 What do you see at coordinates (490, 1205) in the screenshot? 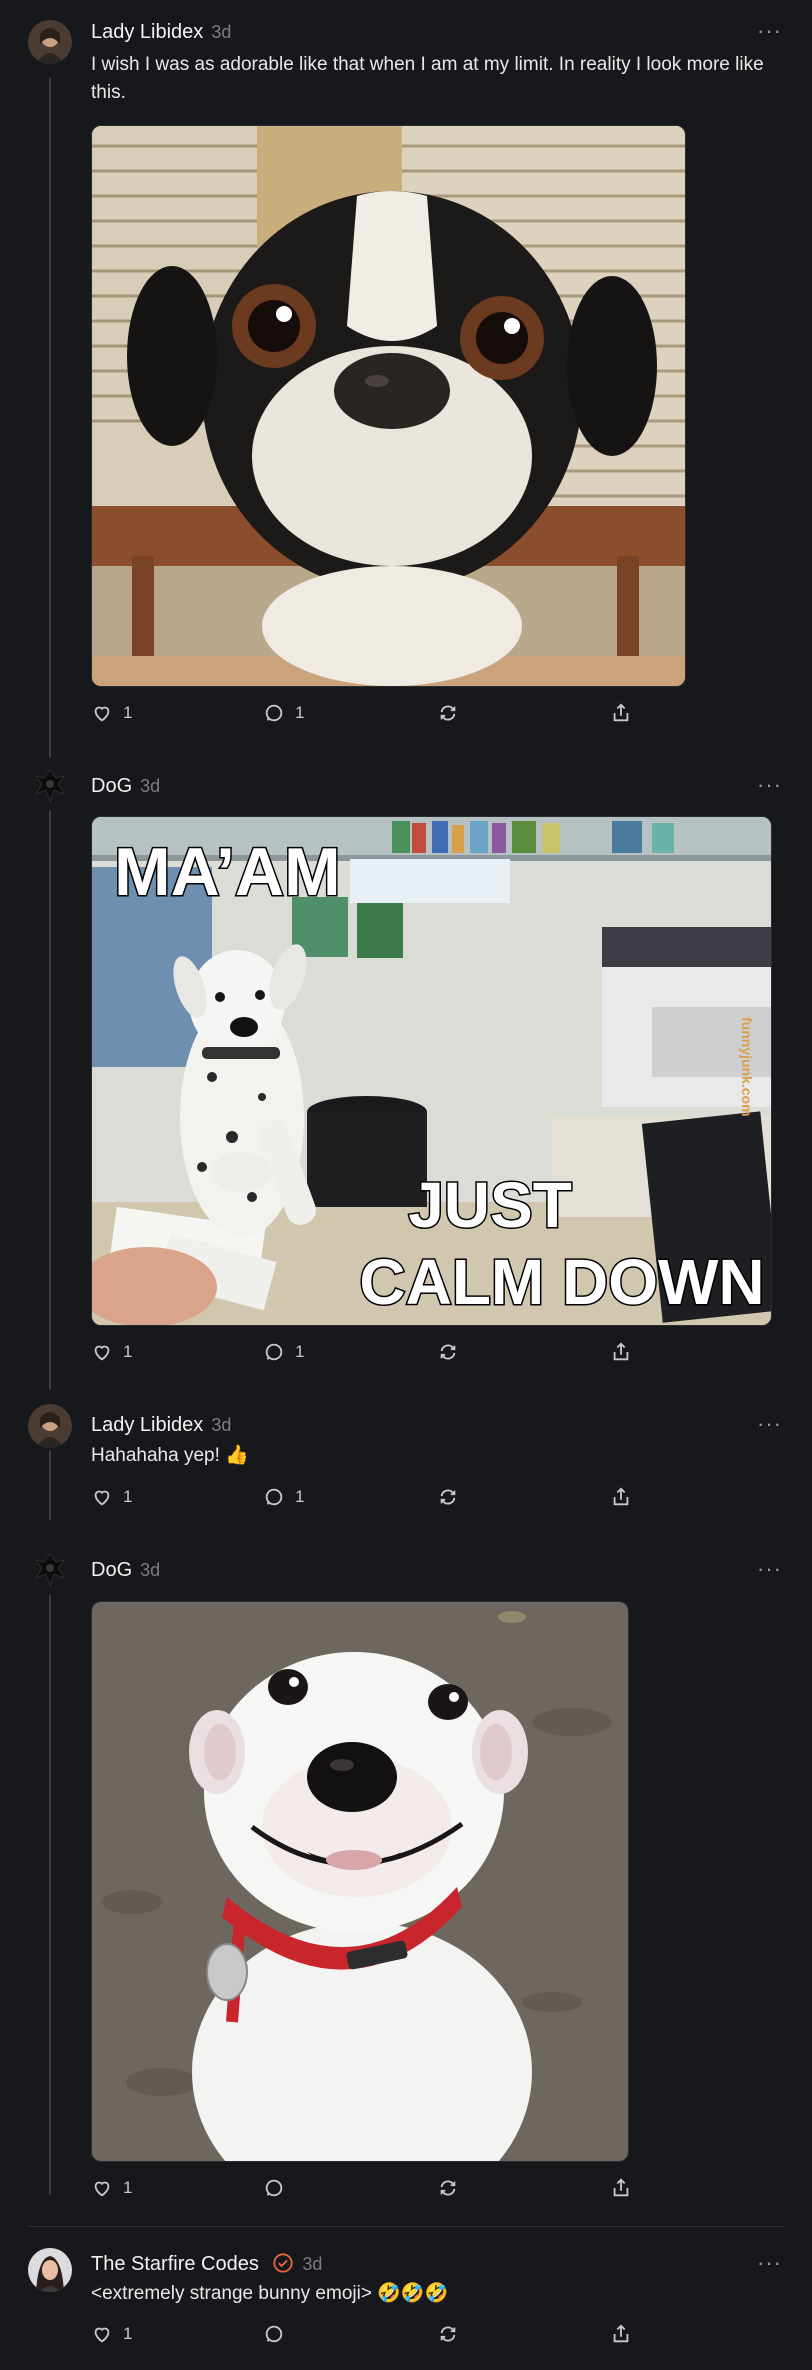
I see `meme-bottom-text-1: JUST` at bounding box center [490, 1205].